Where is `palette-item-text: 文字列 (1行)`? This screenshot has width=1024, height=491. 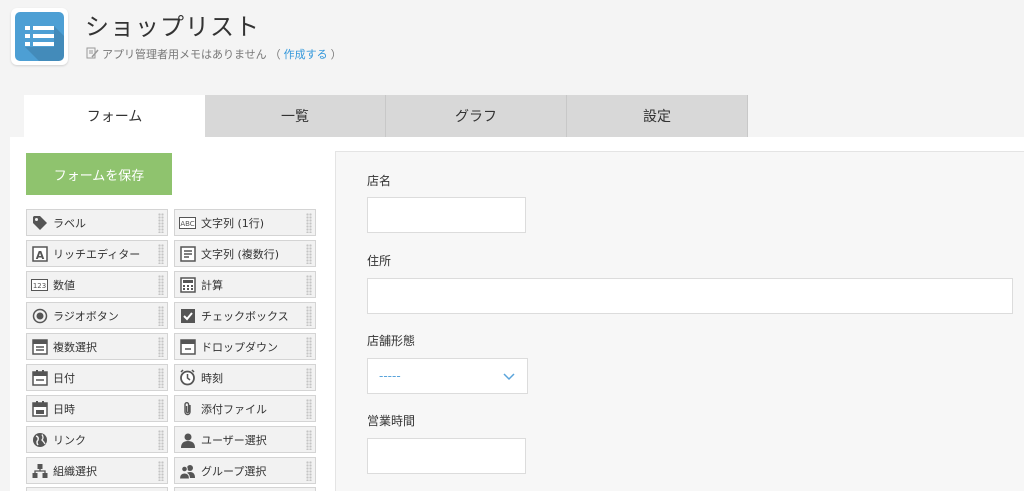 palette-item-text: 文字列 (1行) is located at coordinates (233, 223).